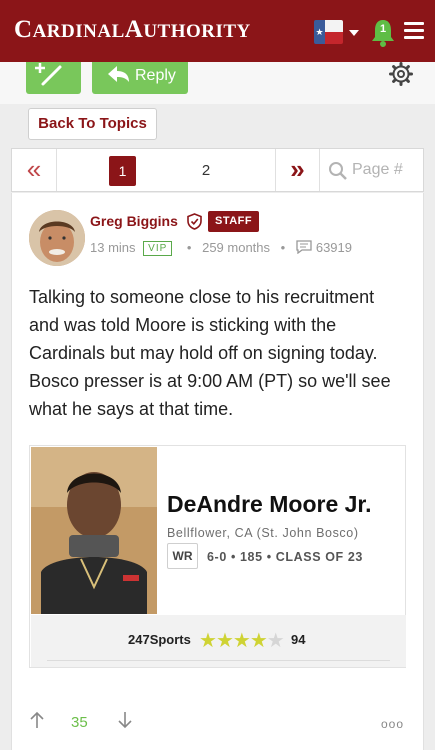 This screenshot has height=750, width=435. What do you see at coordinates (57, 238) in the screenshot?
I see `avatar` at bounding box center [57, 238].